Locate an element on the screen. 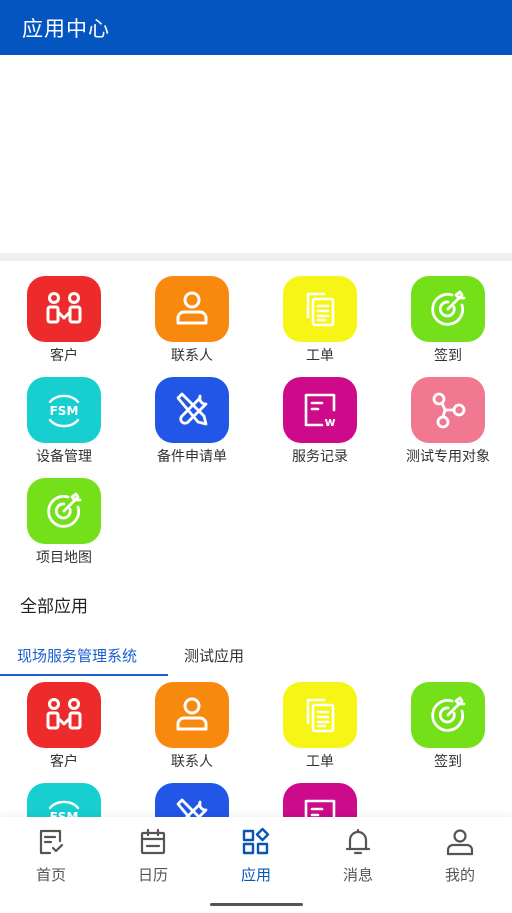 The height and width of the screenshot is (913, 512). bell-icon is located at coordinates (358, 844).